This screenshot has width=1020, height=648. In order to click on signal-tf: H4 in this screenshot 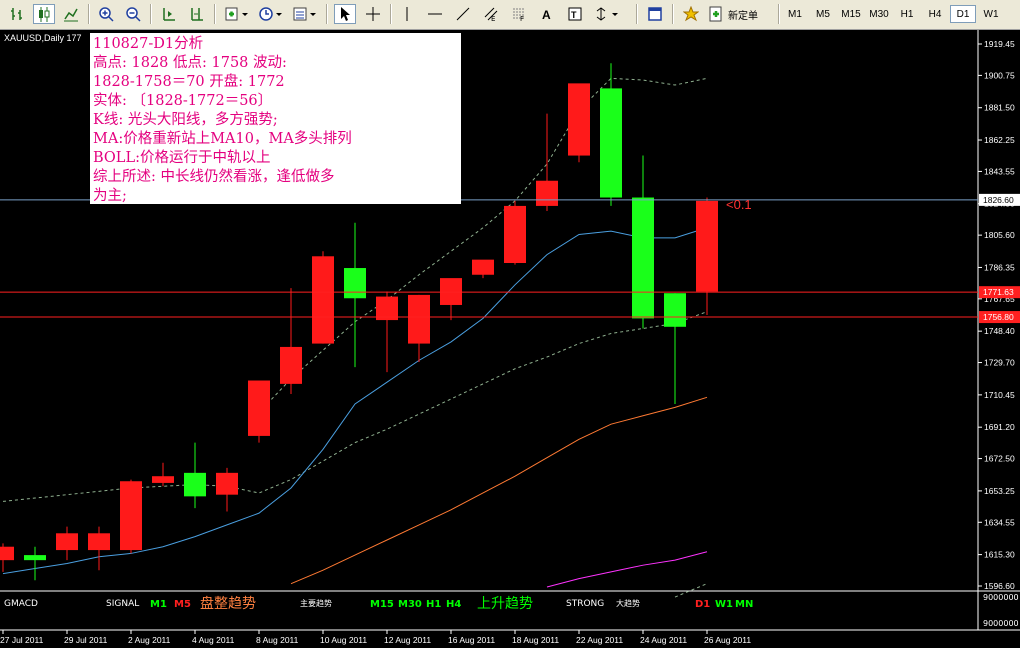, I will do `click(453, 604)`.